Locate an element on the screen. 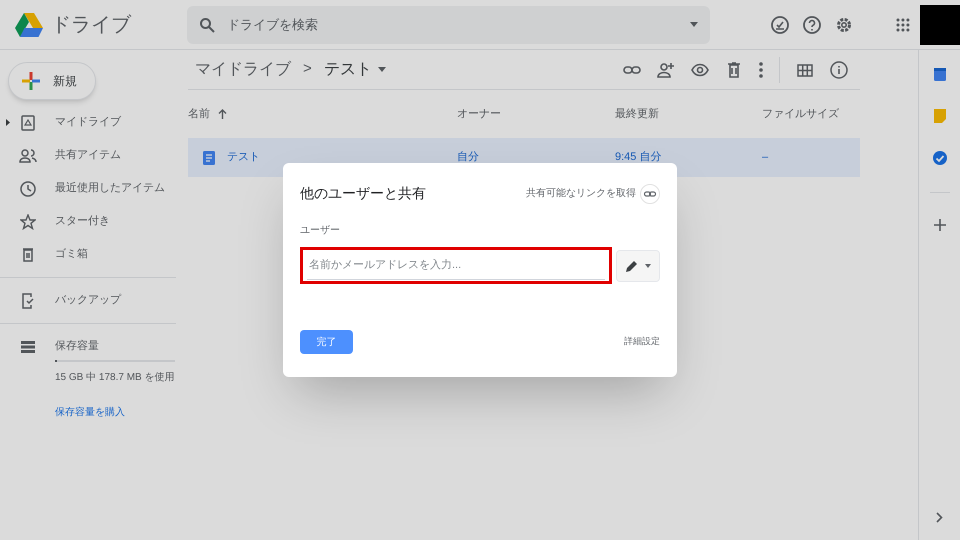 Image resolution: width=960 pixels, height=540 pixels. sidebar-item: バックアップ is located at coordinates (94, 300).